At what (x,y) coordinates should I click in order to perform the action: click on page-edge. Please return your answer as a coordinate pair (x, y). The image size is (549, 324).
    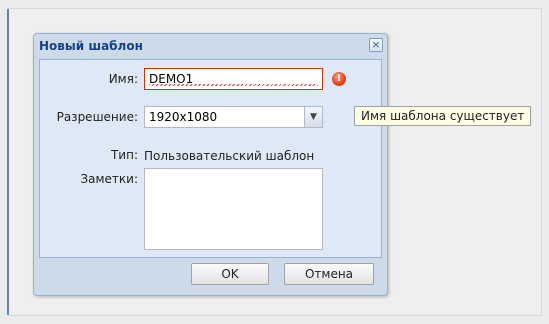
    Looking at the image, I should click on (8, 162).